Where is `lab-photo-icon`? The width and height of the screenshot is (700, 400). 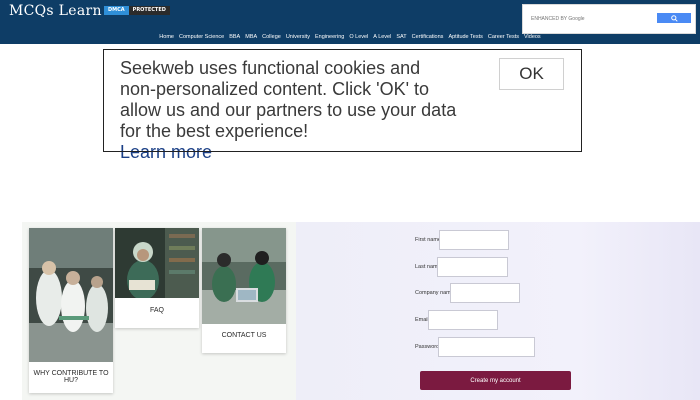
lab-photo-icon is located at coordinates (71, 295).